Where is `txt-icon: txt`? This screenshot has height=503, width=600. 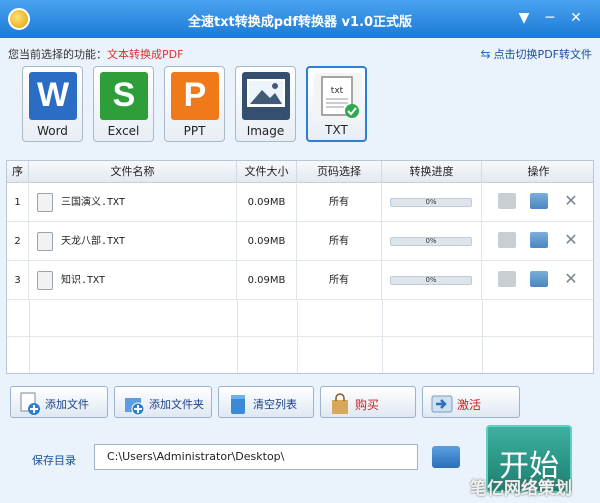
txt-icon: txt is located at coordinates (338, 97).